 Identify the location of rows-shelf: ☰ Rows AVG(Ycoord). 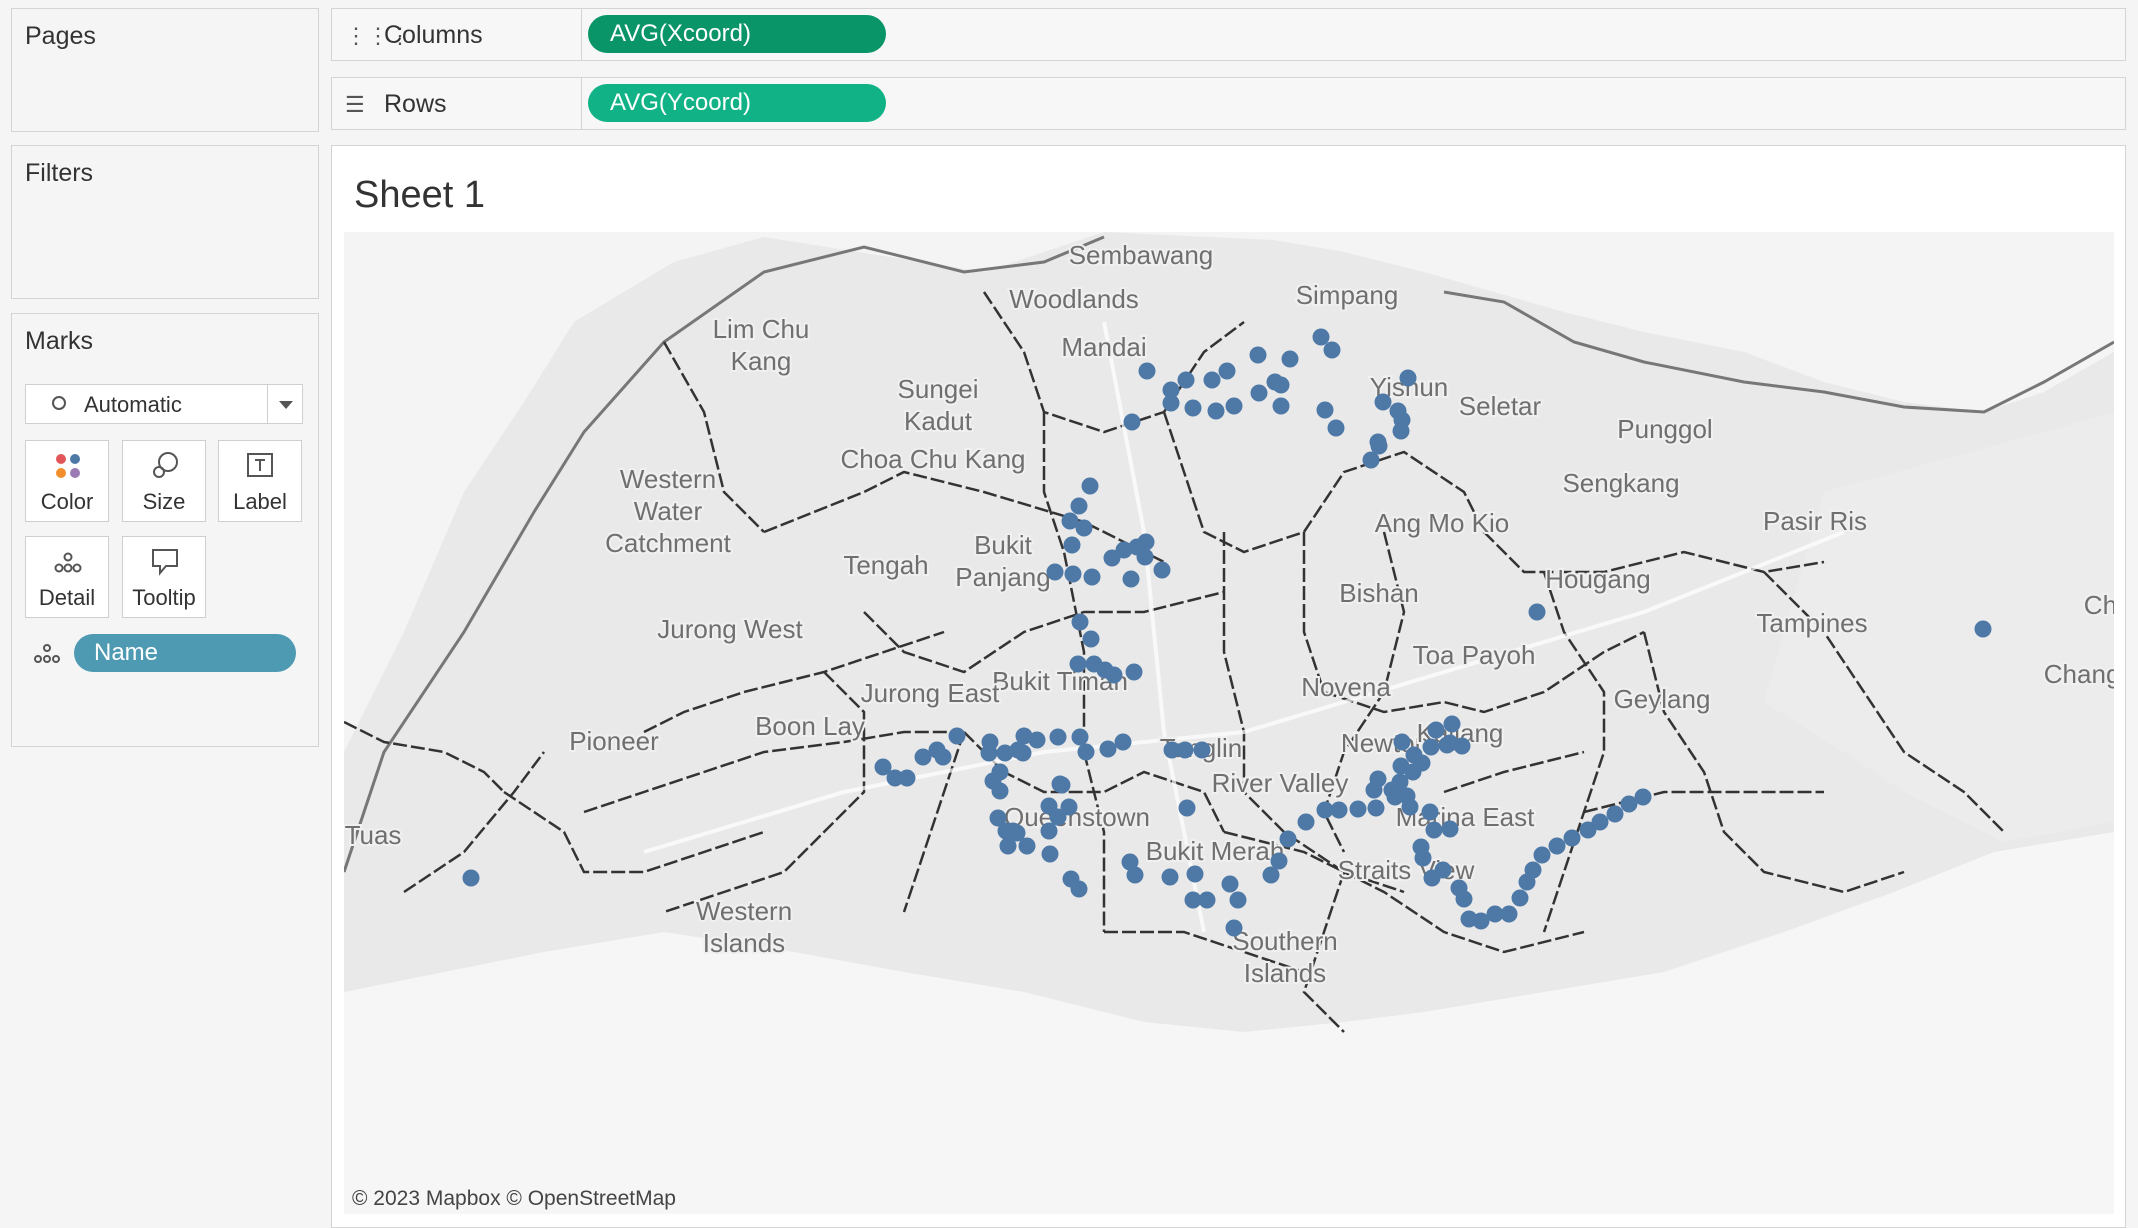
(1228, 103).